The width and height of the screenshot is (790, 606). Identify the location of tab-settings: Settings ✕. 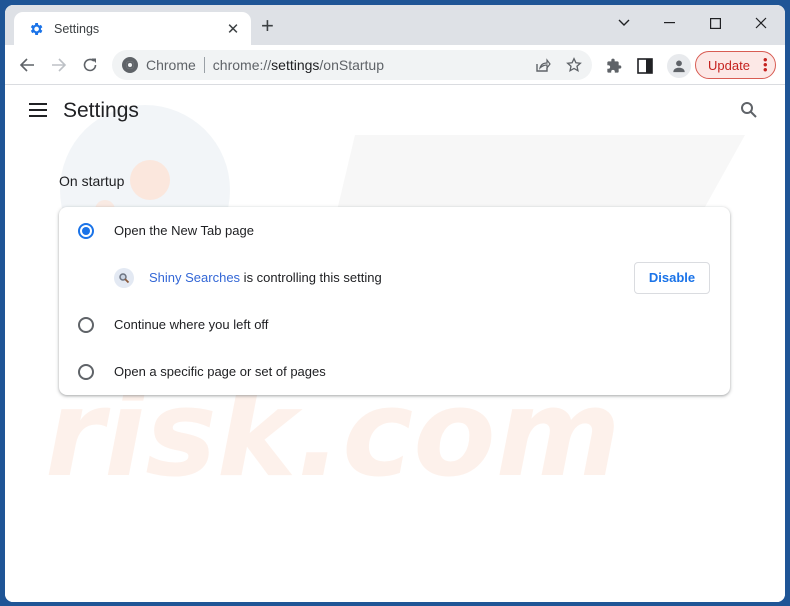
(132, 28).